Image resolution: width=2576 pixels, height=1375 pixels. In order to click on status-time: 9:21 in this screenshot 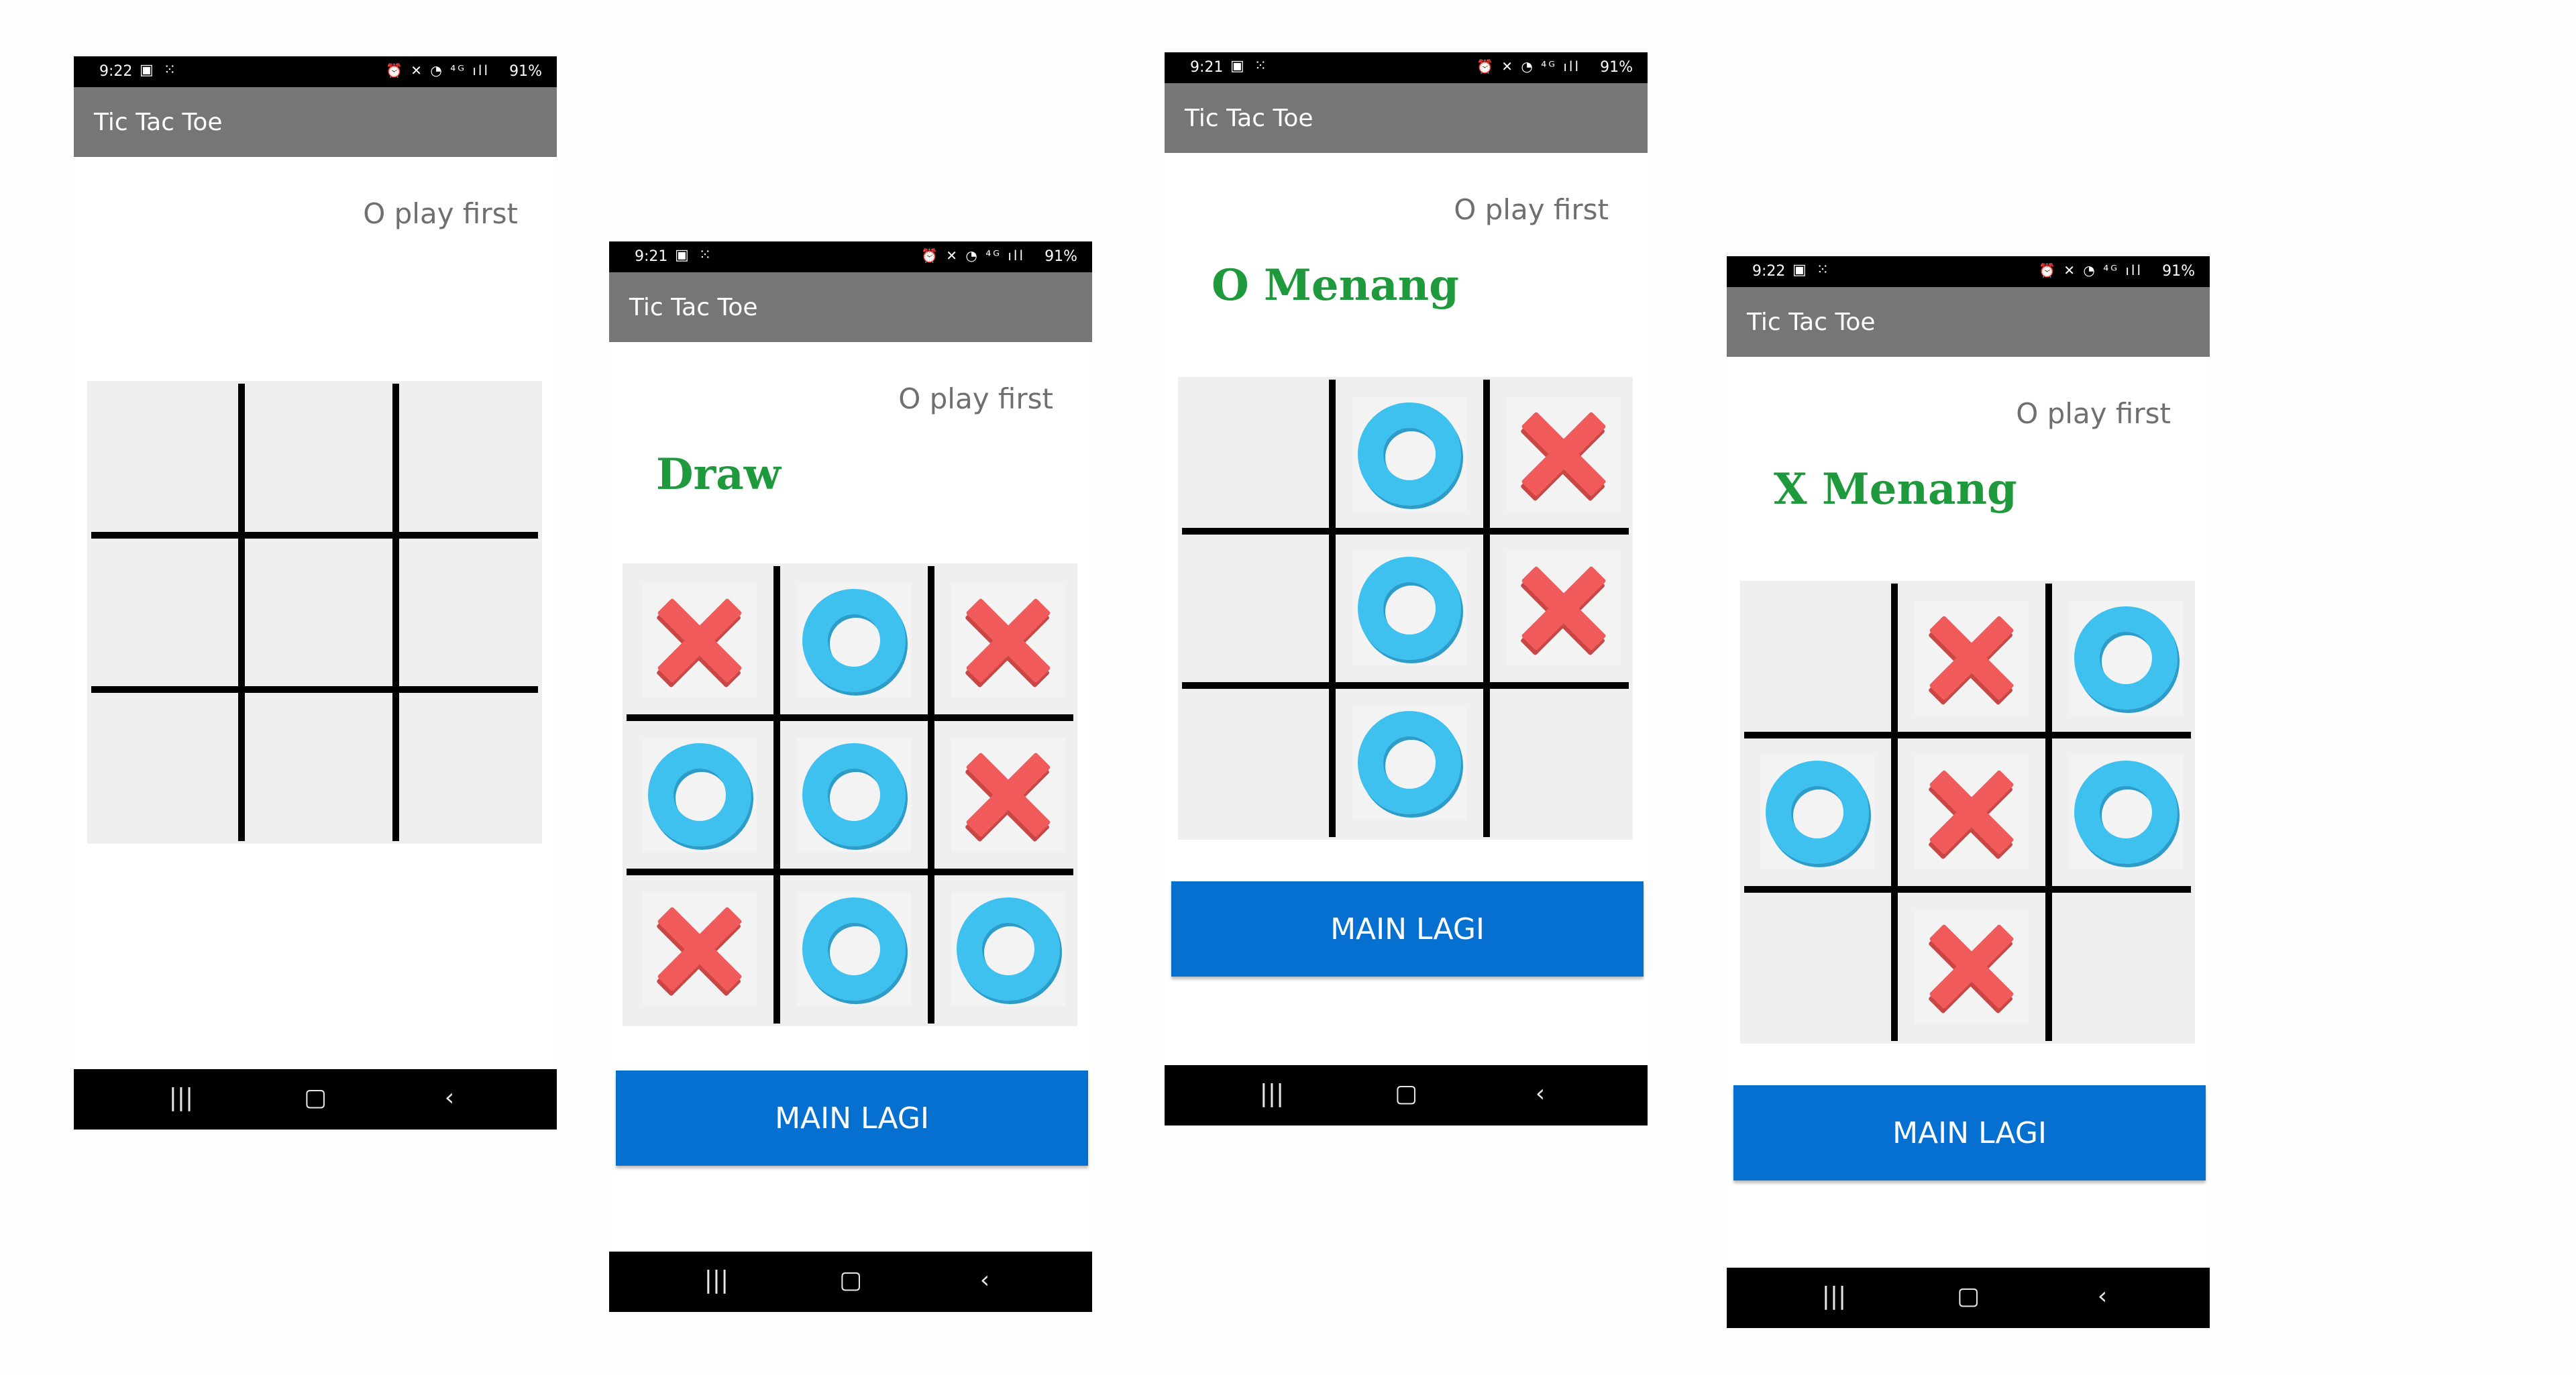, I will do `click(651, 256)`.